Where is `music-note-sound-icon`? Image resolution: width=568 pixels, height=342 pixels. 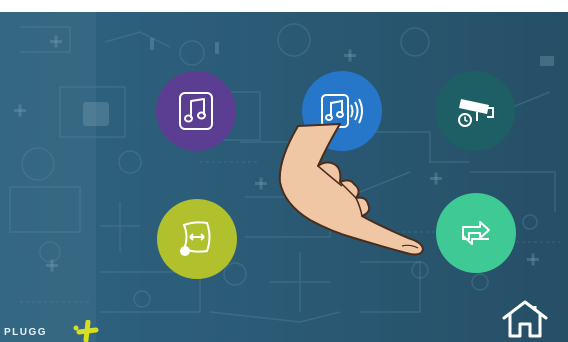 music-note-sound-icon is located at coordinates (342, 111).